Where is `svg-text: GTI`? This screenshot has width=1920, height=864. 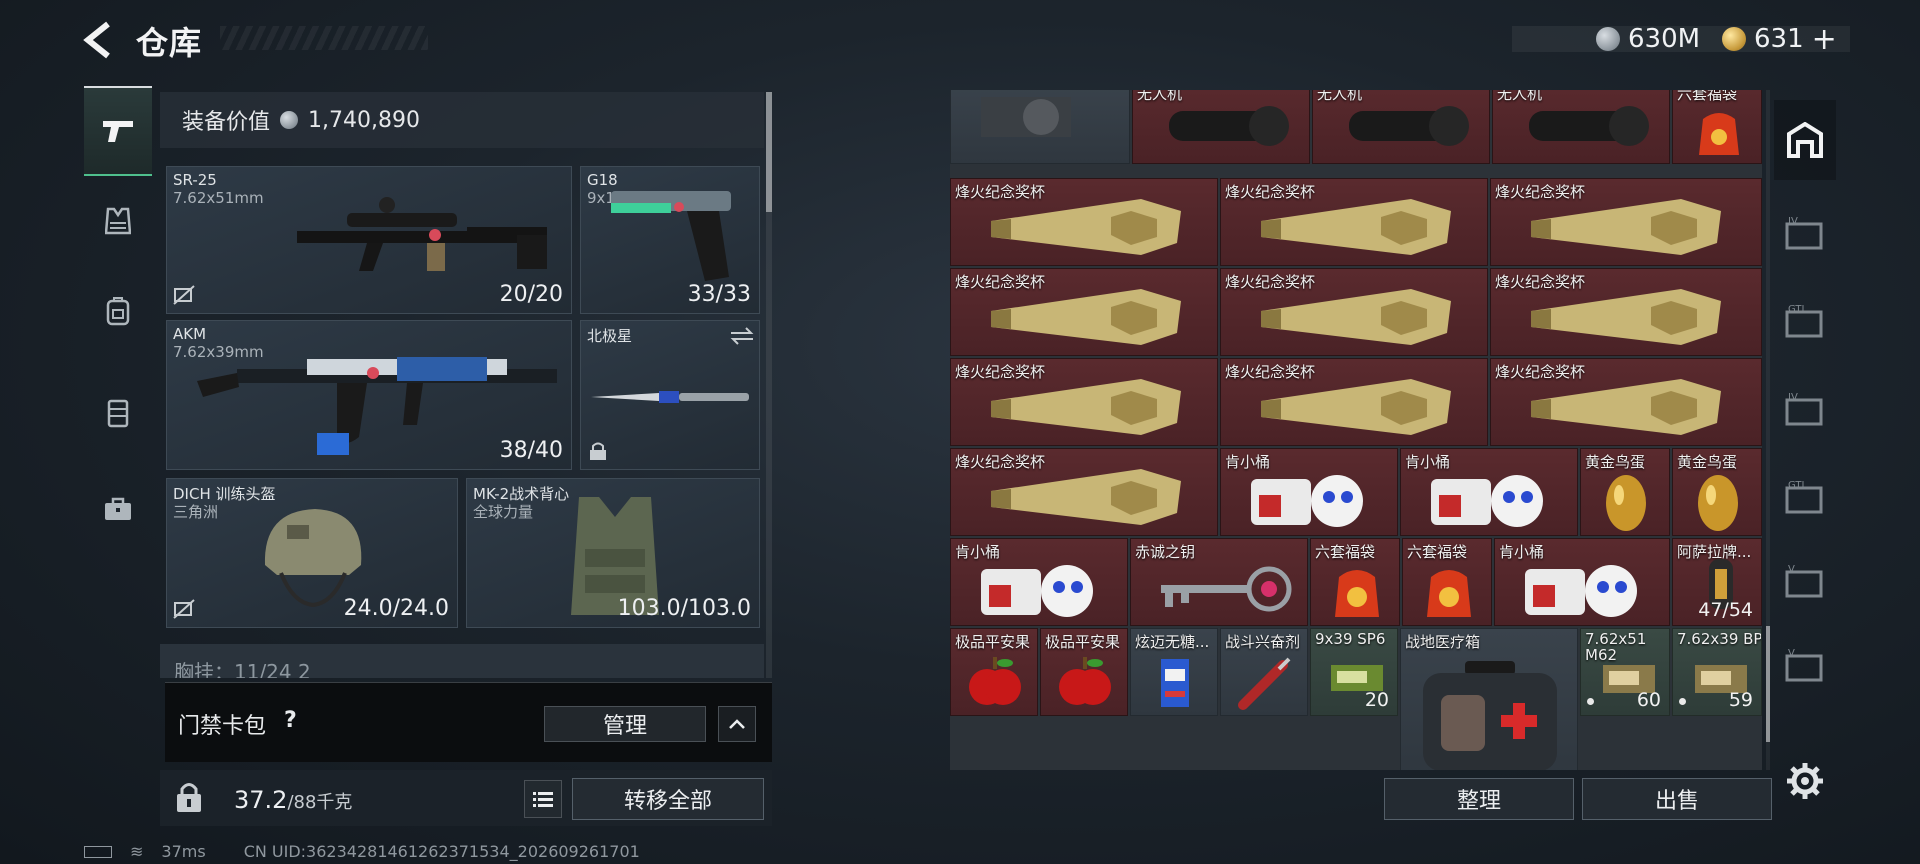 svg-text: GTI is located at coordinates (1796, 309).